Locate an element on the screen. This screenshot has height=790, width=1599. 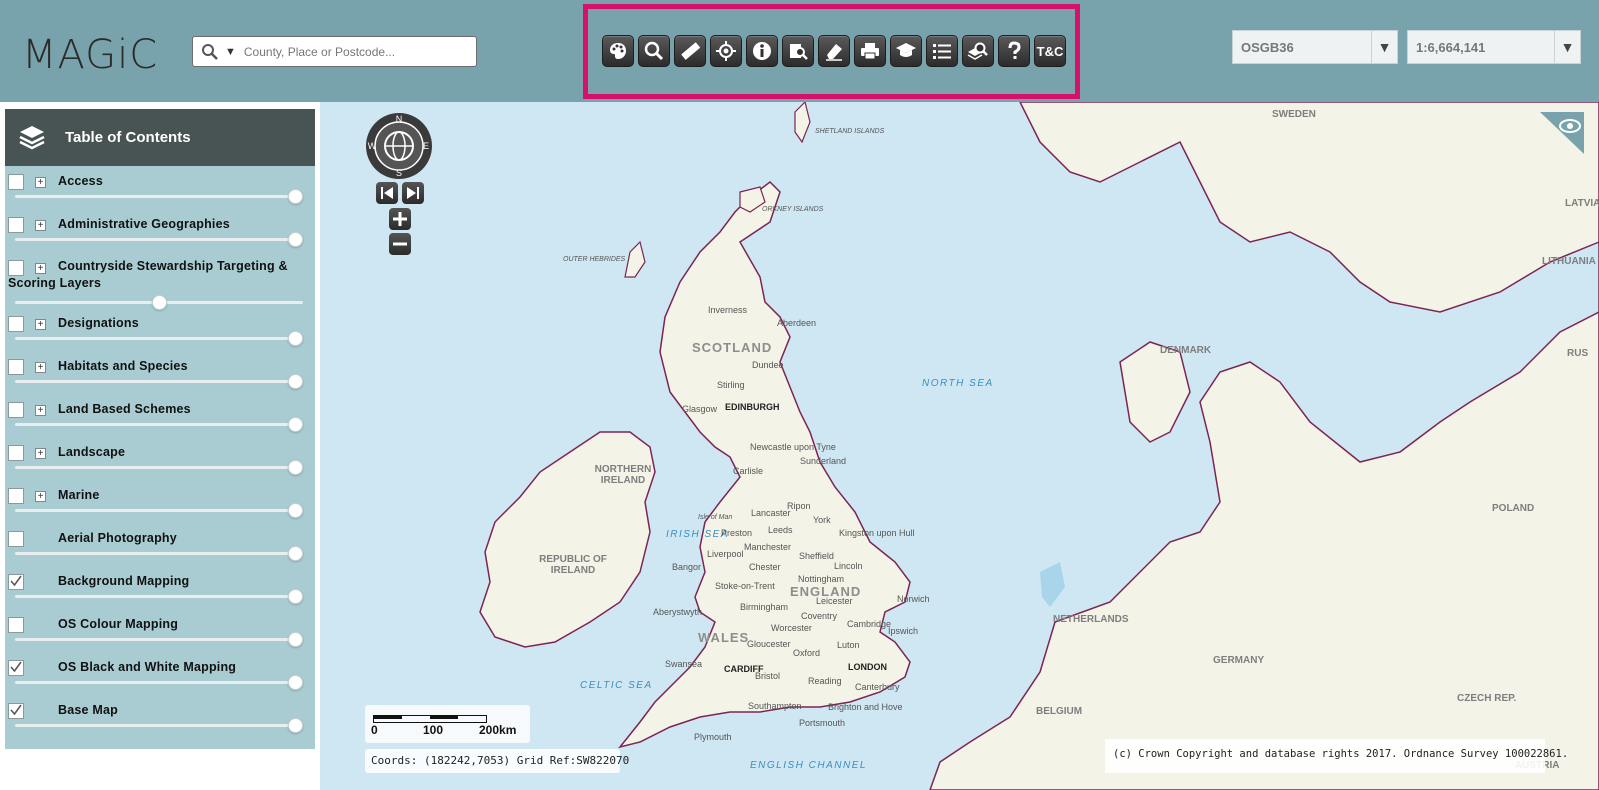
compass-n: N is located at coordinates (399, 119).